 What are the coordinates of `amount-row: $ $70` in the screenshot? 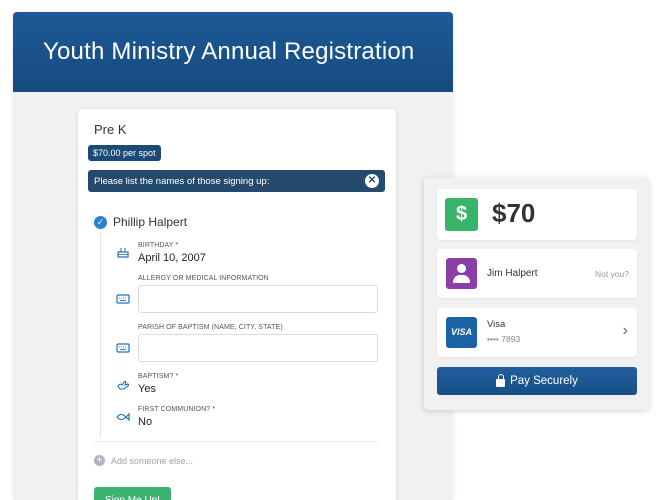 It's located at (537, 214).